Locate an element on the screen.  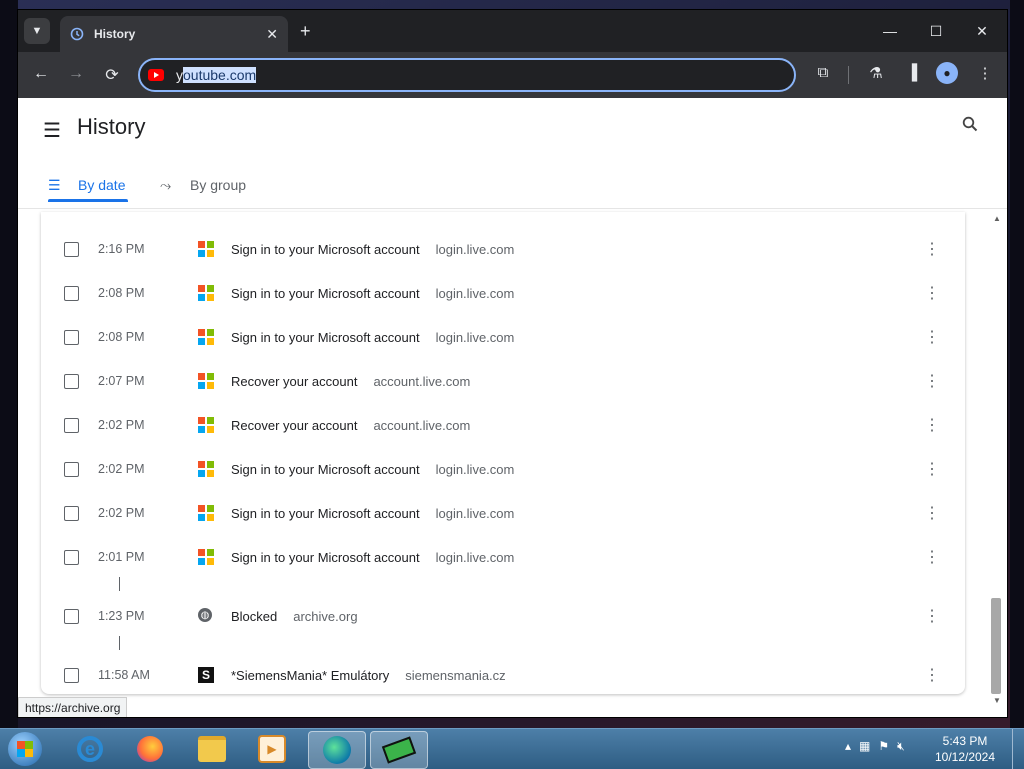
toolbar-divider is located at coordinates (848, 75).